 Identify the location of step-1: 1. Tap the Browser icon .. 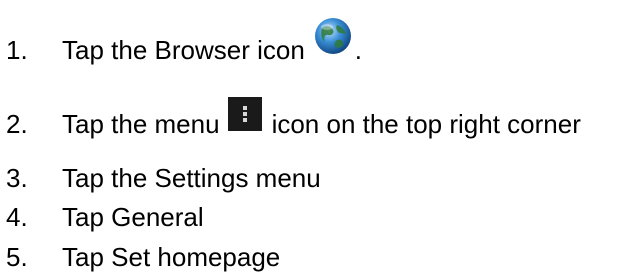
(181, 44).